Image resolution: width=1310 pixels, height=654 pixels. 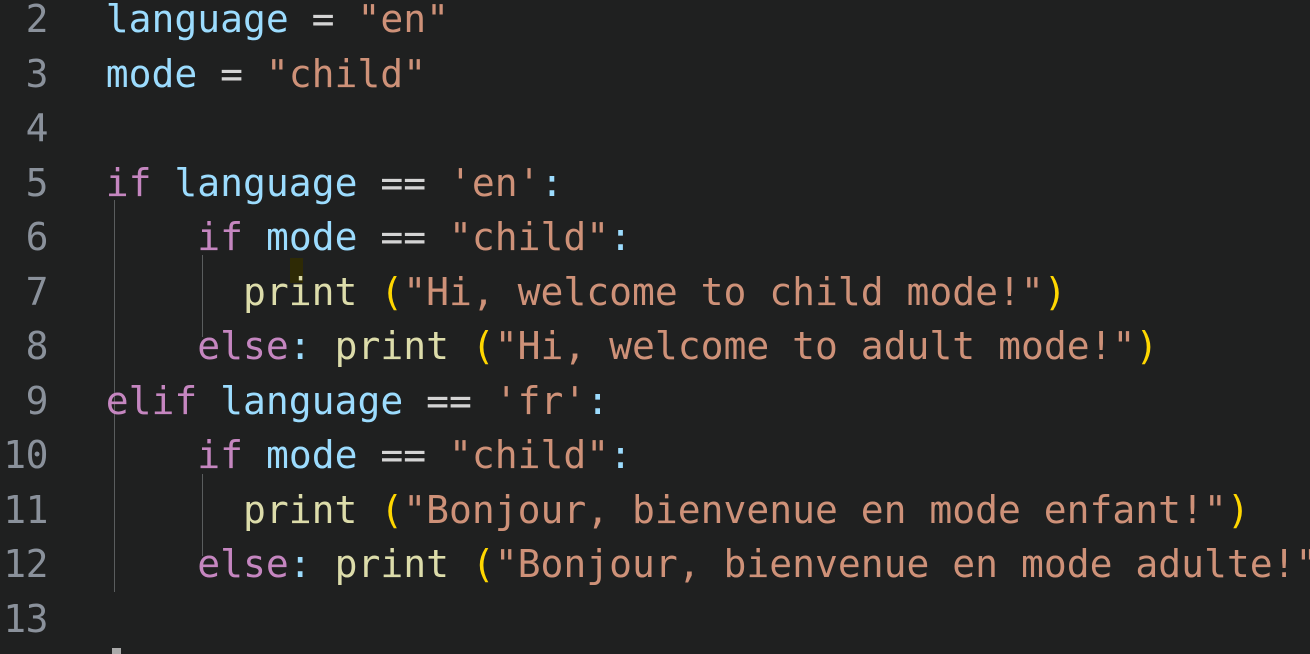 I want to click on line-number: 4, so click(x=24, y=128).